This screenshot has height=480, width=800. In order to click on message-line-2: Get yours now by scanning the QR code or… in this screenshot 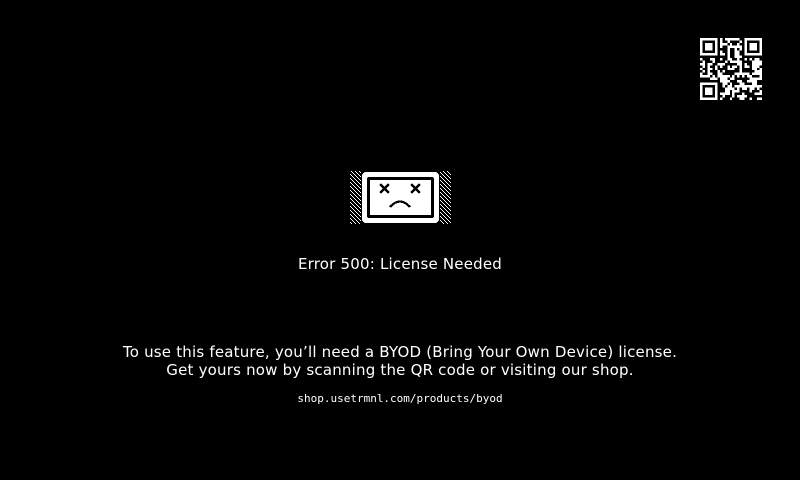, I will do `click(400, 370)`.